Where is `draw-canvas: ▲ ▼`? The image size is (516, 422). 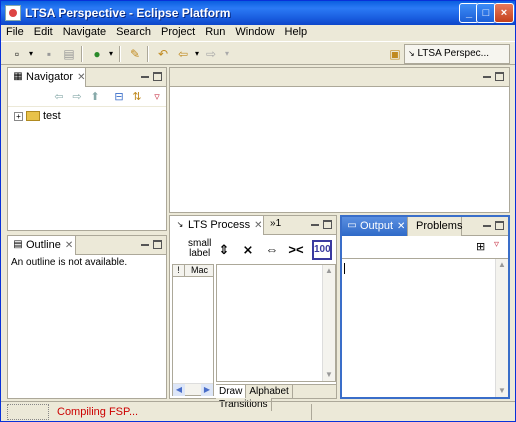
draw-canvas: ▲ ▼ is located at coordinates (276, 323).